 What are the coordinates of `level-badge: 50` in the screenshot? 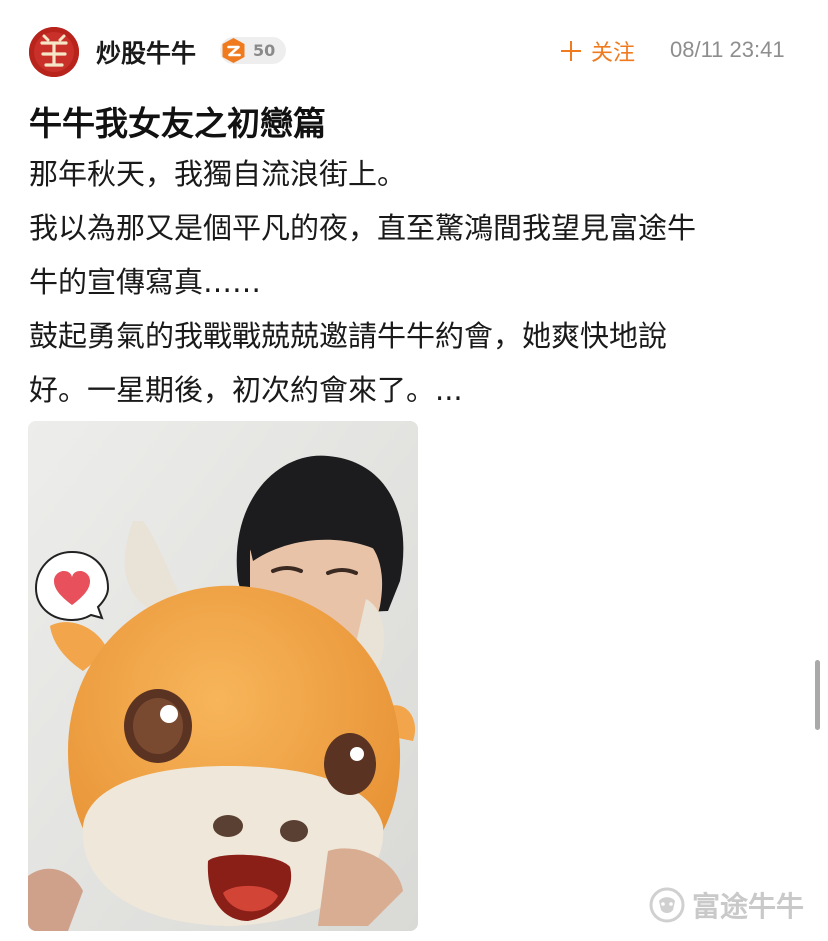 It's located at (253, 50).